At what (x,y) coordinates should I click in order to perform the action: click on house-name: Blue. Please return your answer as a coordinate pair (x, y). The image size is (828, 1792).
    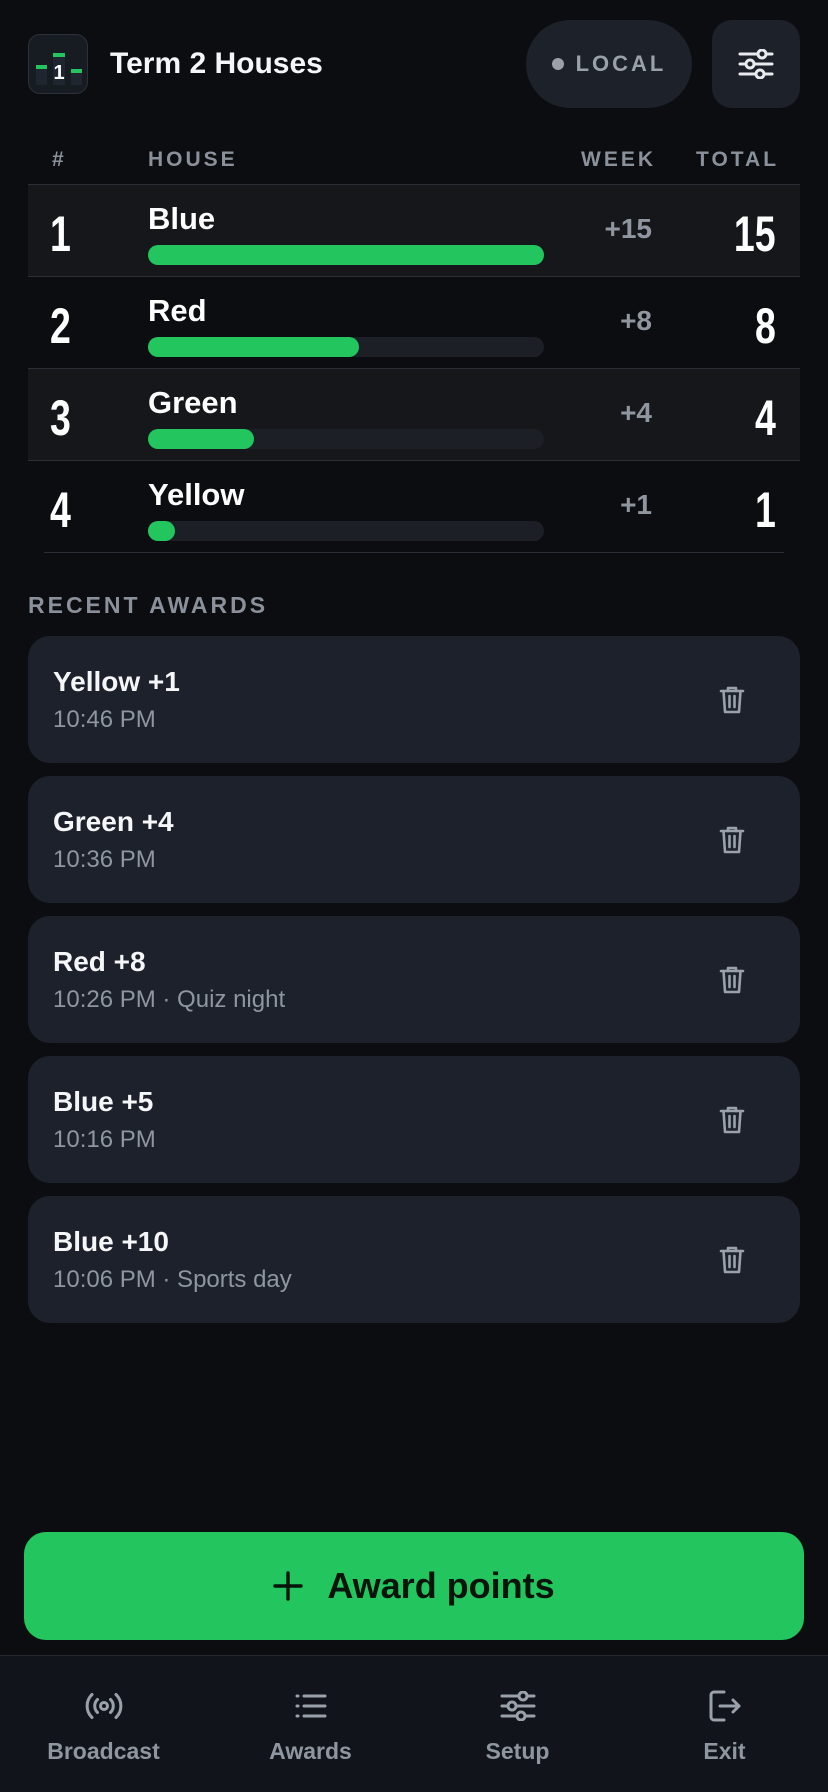
    Looking at the image, I should click on (182, 218).